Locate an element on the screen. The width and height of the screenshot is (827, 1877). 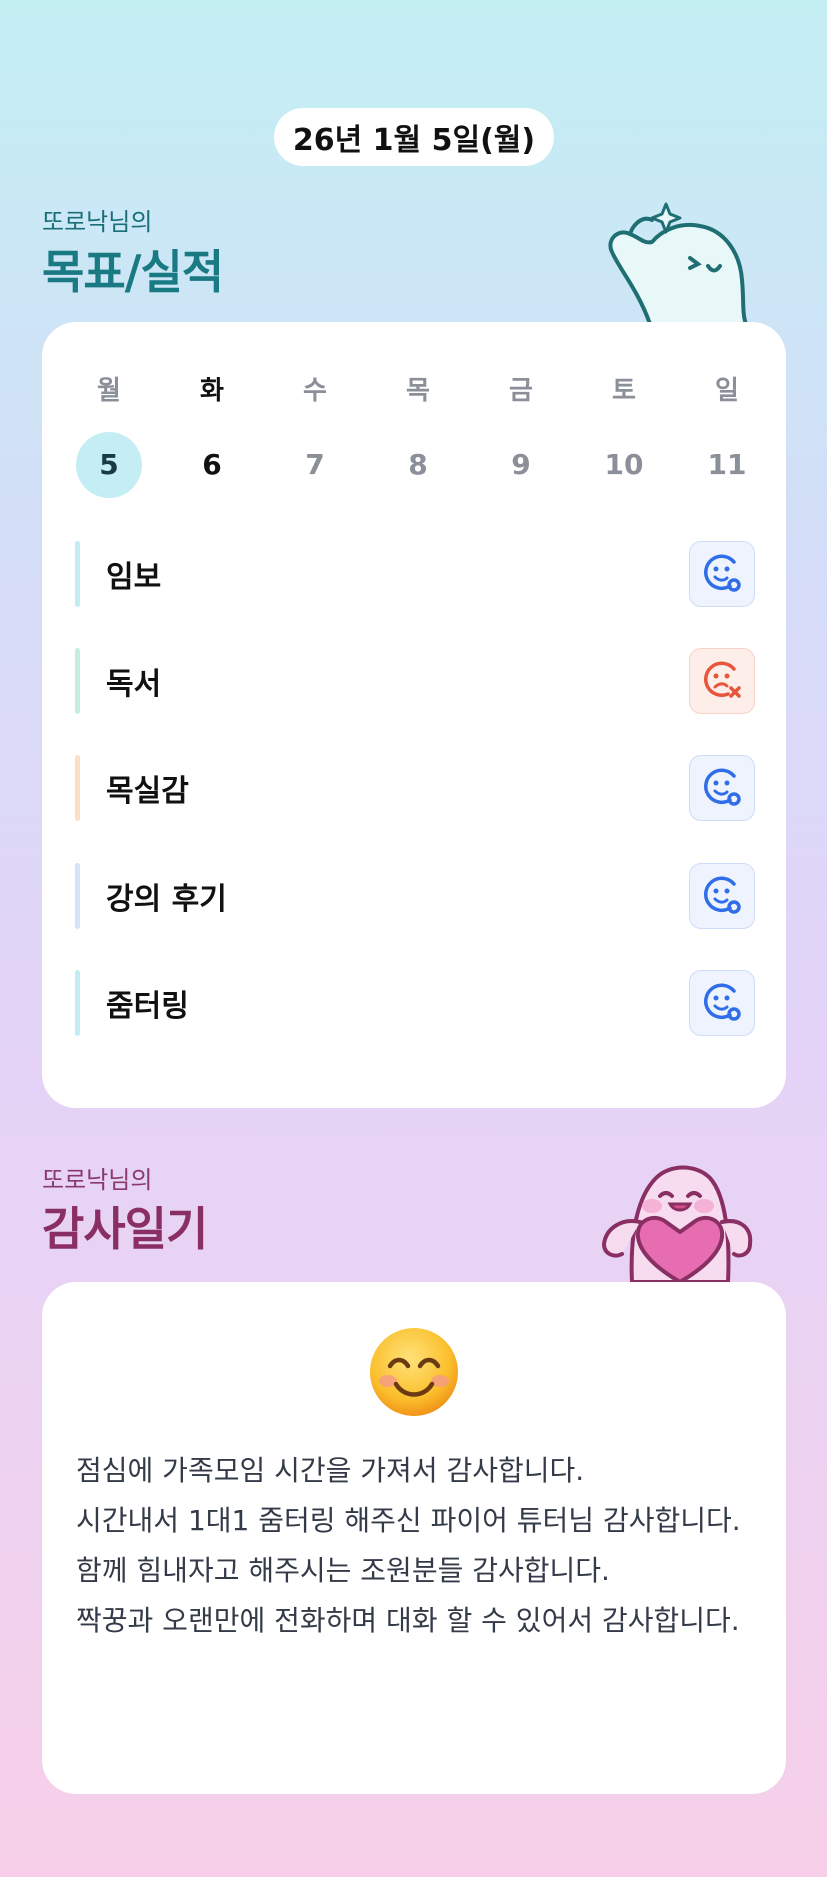
goal-info: 줌터링 is located at coordinates (132, 1003).